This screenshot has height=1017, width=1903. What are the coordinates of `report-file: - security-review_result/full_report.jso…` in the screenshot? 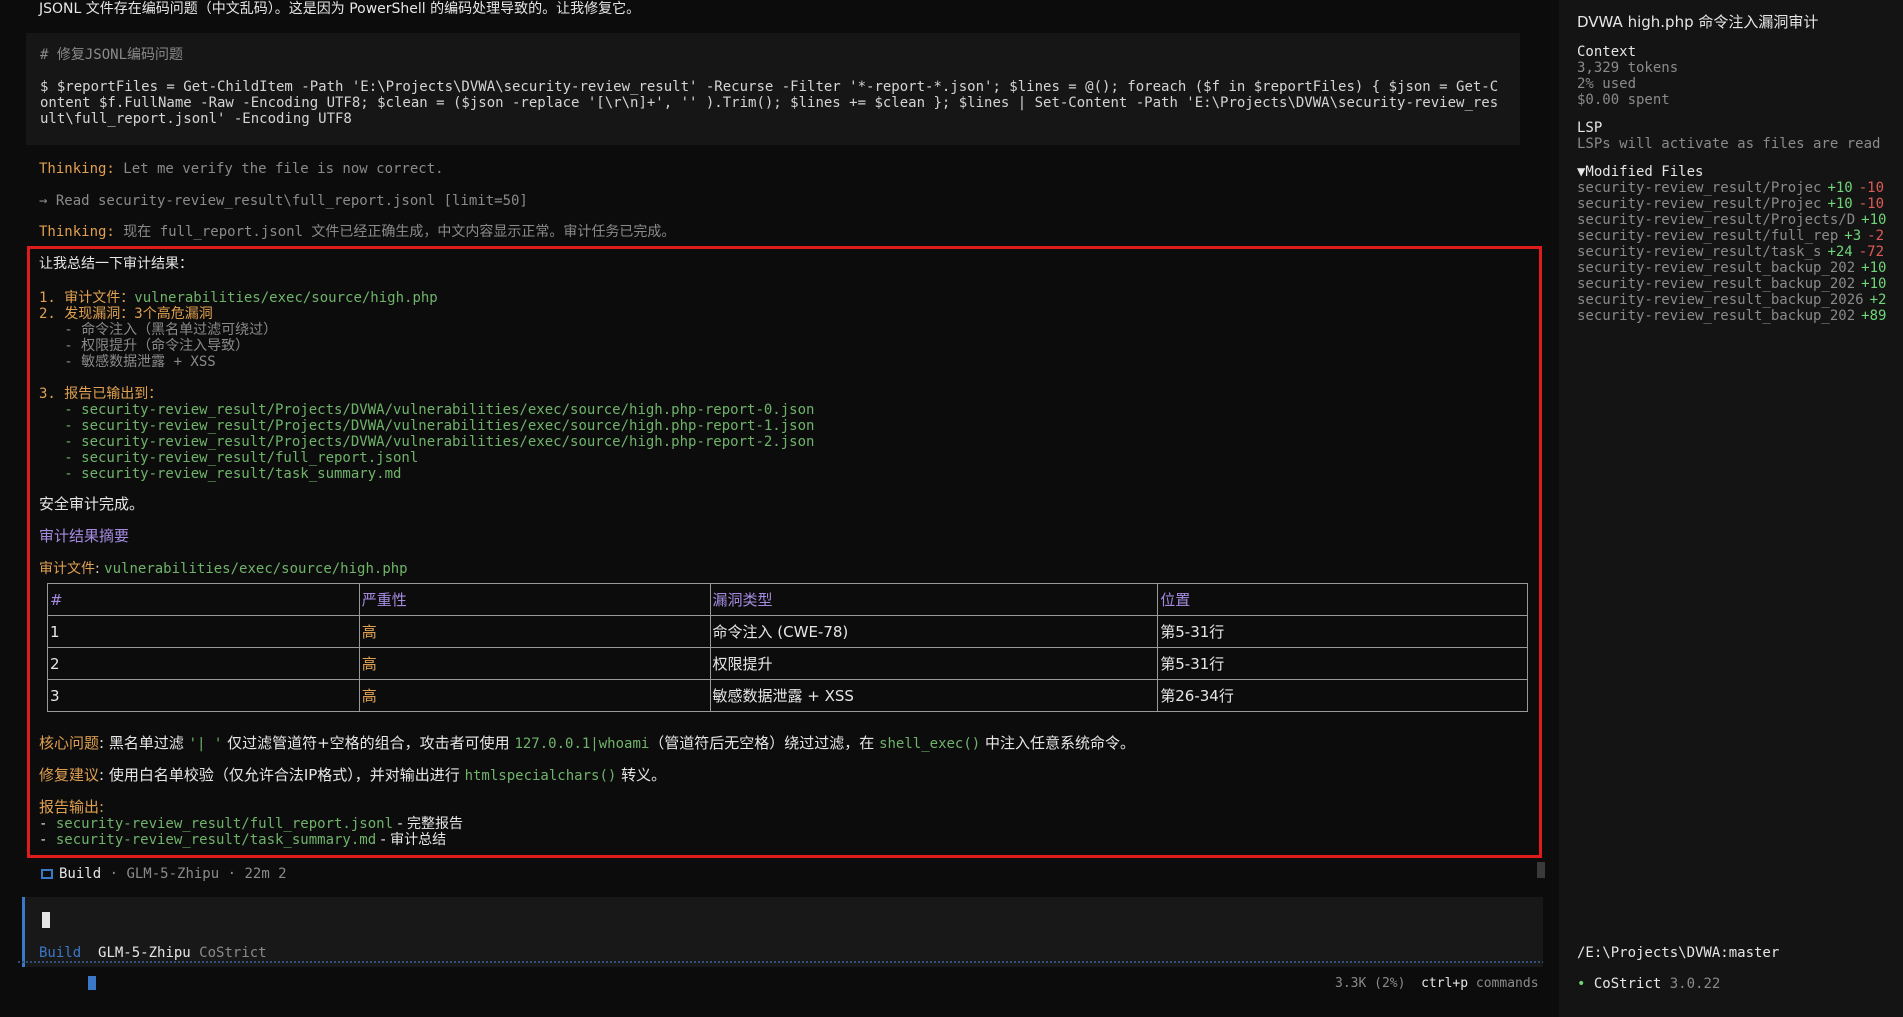 It's located at (229, 458).